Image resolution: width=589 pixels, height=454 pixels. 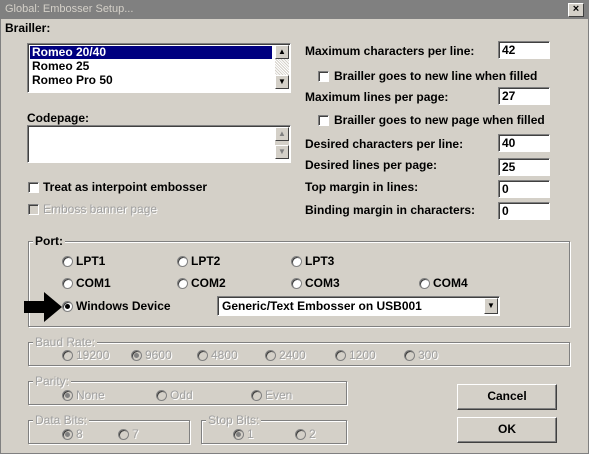 I want to click on windows-device-radio, so click(x=67, y=306).